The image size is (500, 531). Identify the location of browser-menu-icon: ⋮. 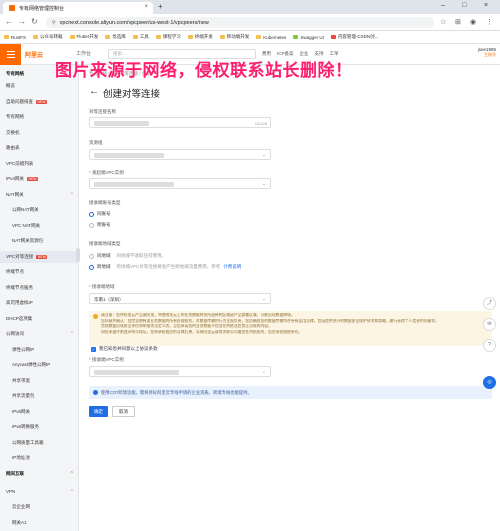
(489, 22).